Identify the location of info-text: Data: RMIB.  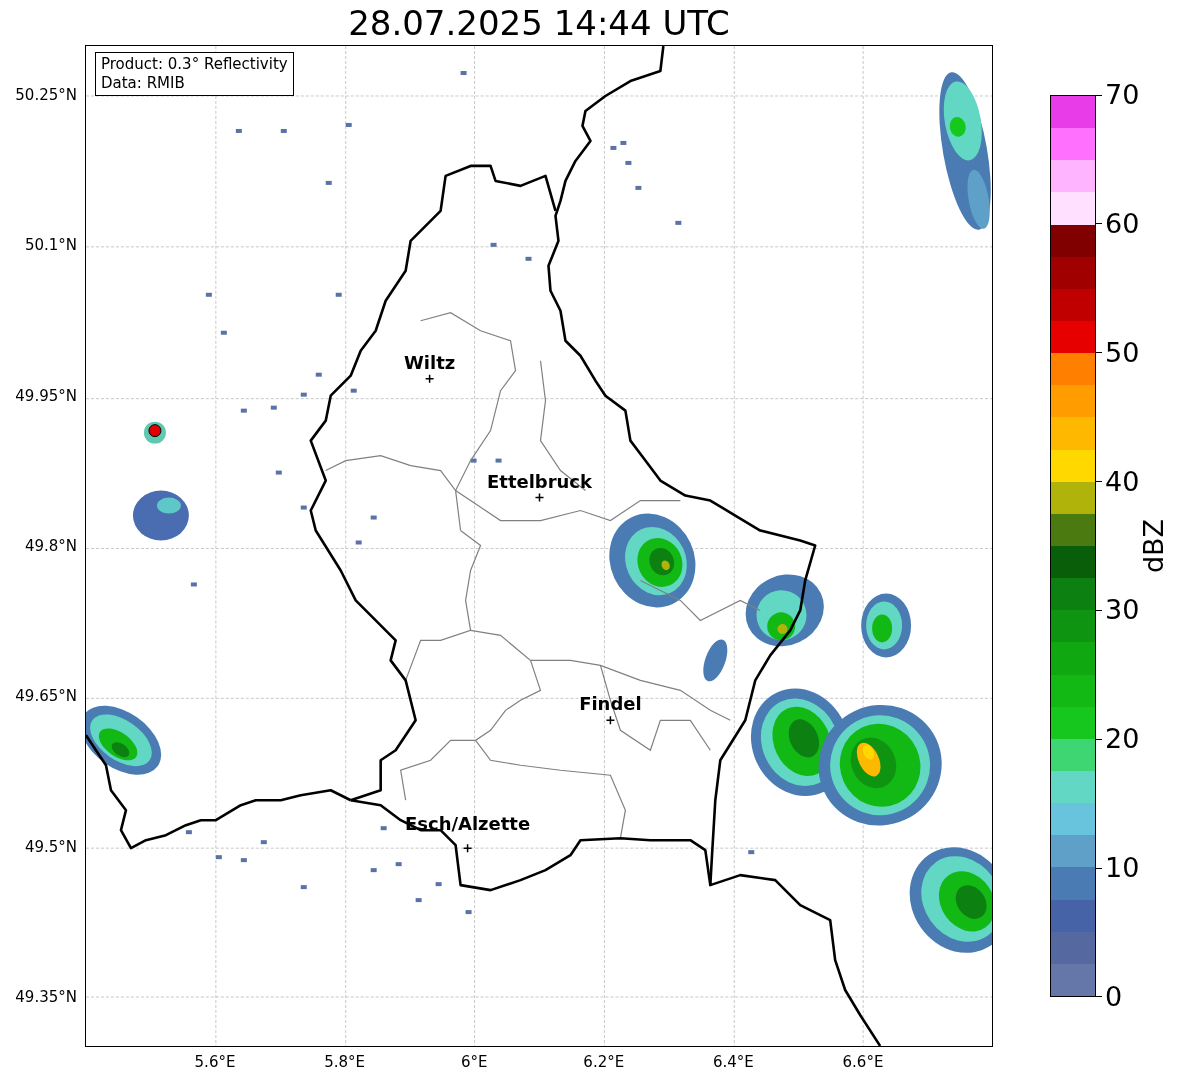
(143, 83).